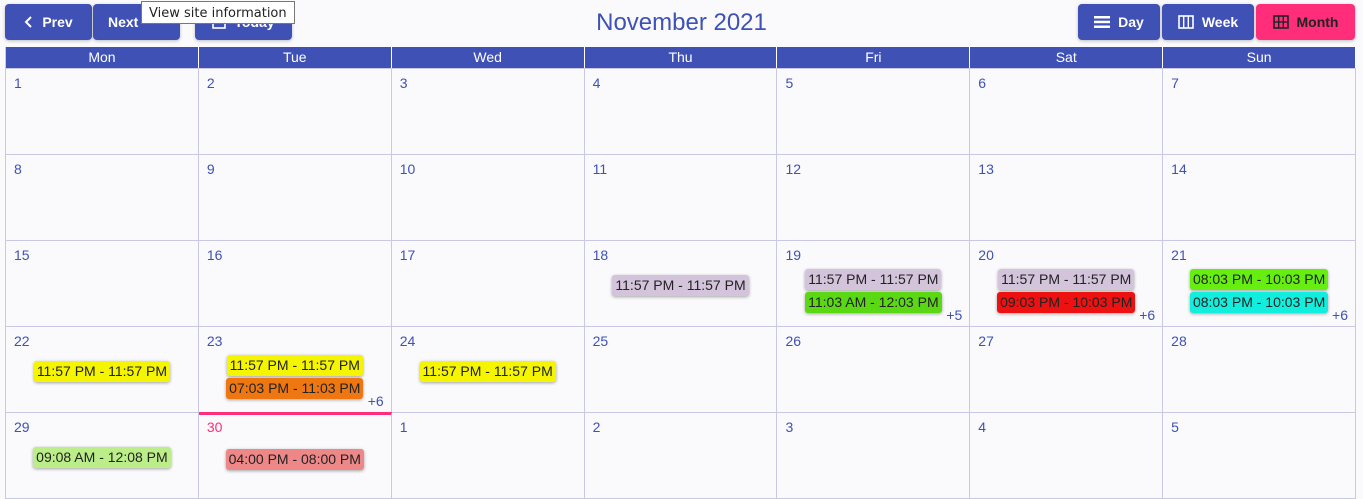  I want to click on day-cell: 24 11:57 PM - 11:57 PM, so click(488, 369).